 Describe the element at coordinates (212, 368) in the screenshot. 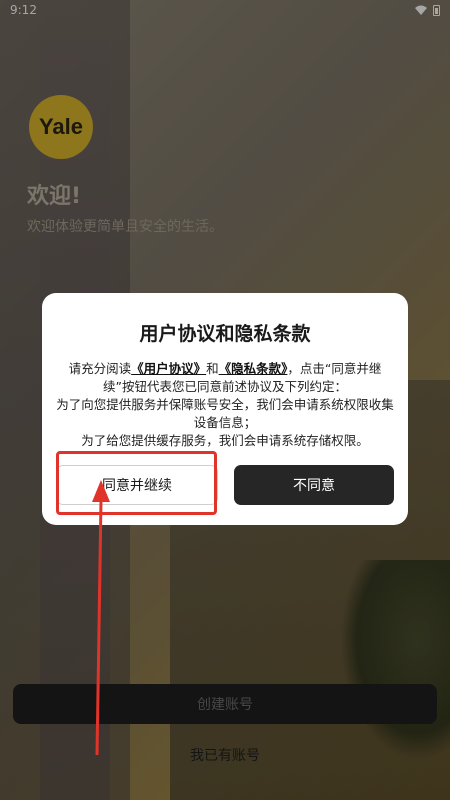

I see `body-and: 和` at that location.